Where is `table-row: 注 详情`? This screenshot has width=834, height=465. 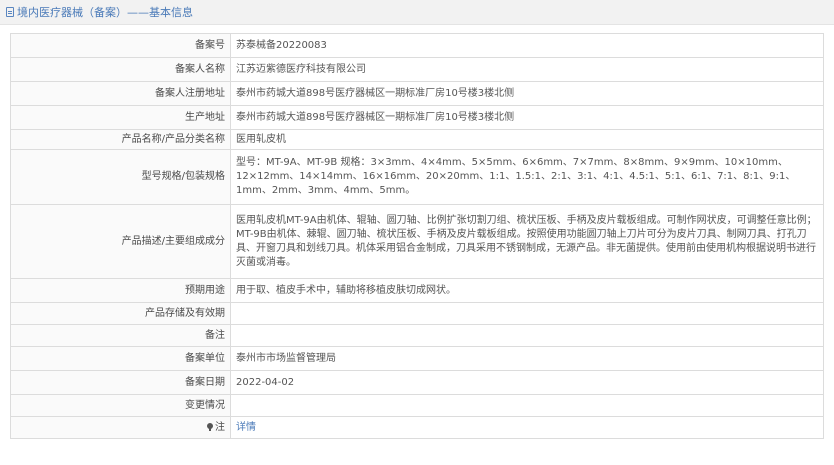 table-row: 注 详情 is located at coordinates (417, 427).